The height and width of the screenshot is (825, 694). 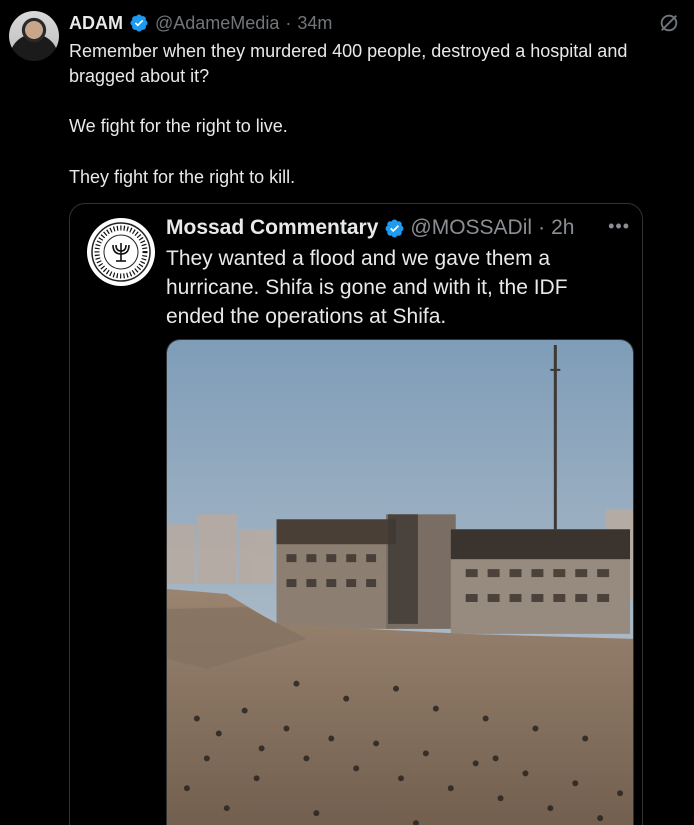 I want to click on author-avatar, so click(x=34, y=36).